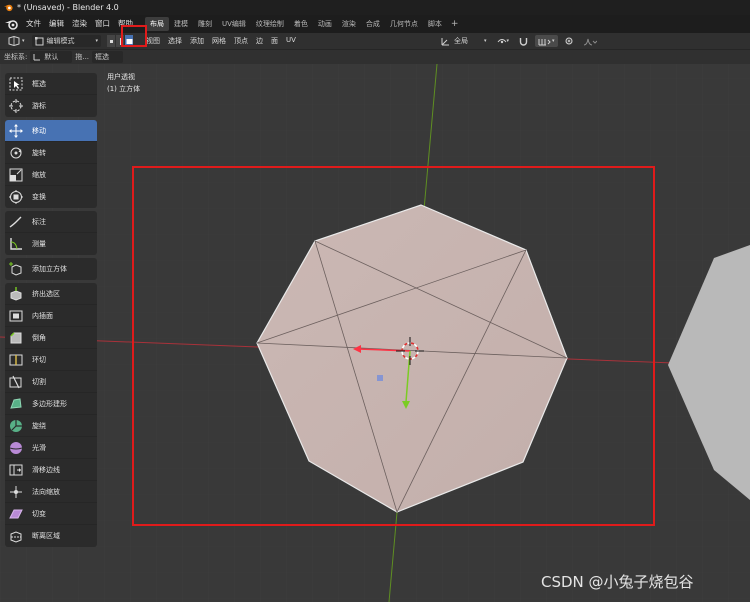  I want to click on coord-system-label: 坐标系:, so click(16, 57).